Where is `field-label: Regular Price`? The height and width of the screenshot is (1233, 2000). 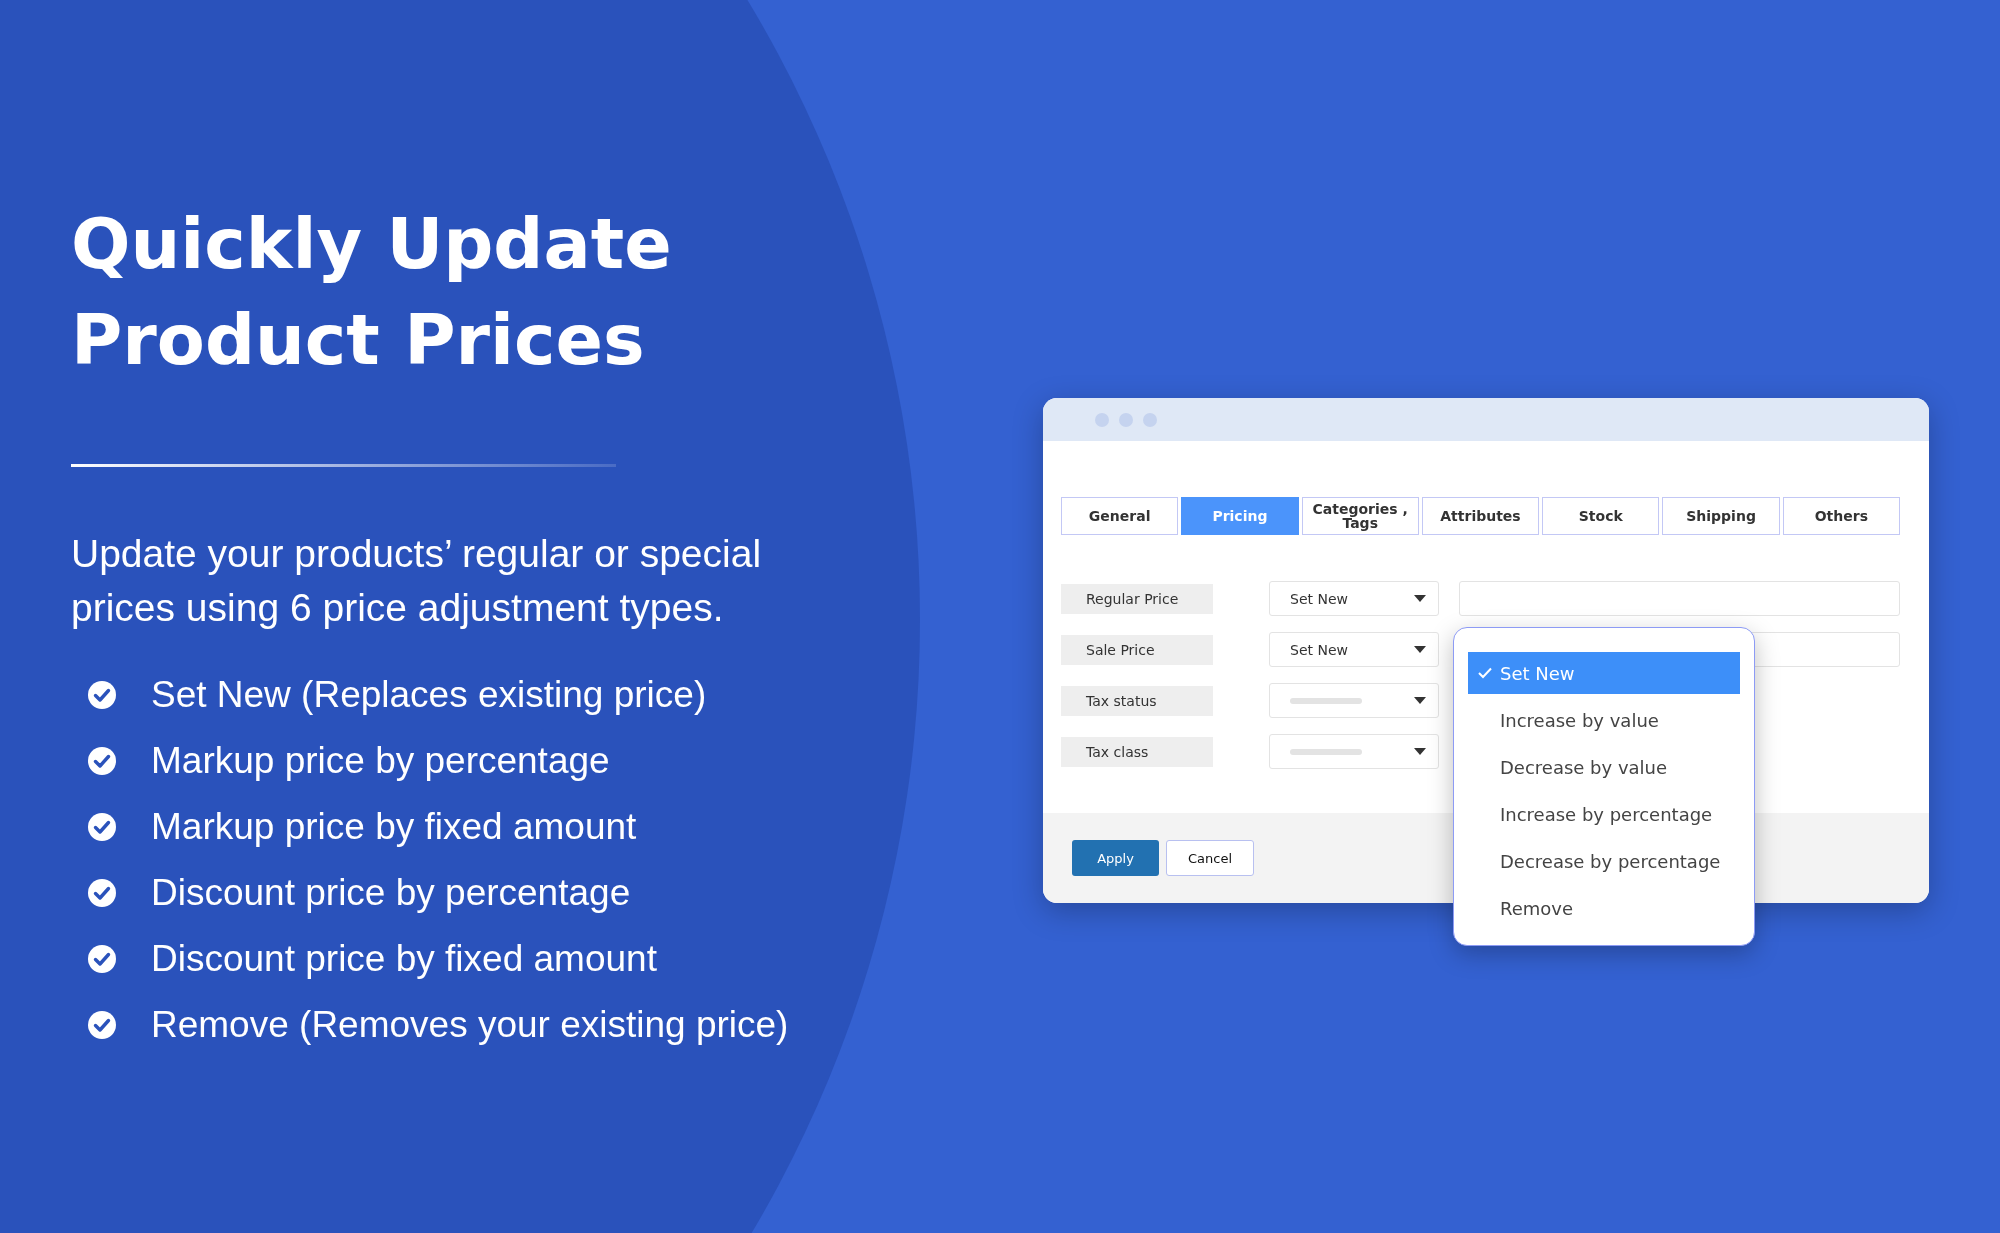
field-label: Regular Price is located at coordinates (1137, 598).